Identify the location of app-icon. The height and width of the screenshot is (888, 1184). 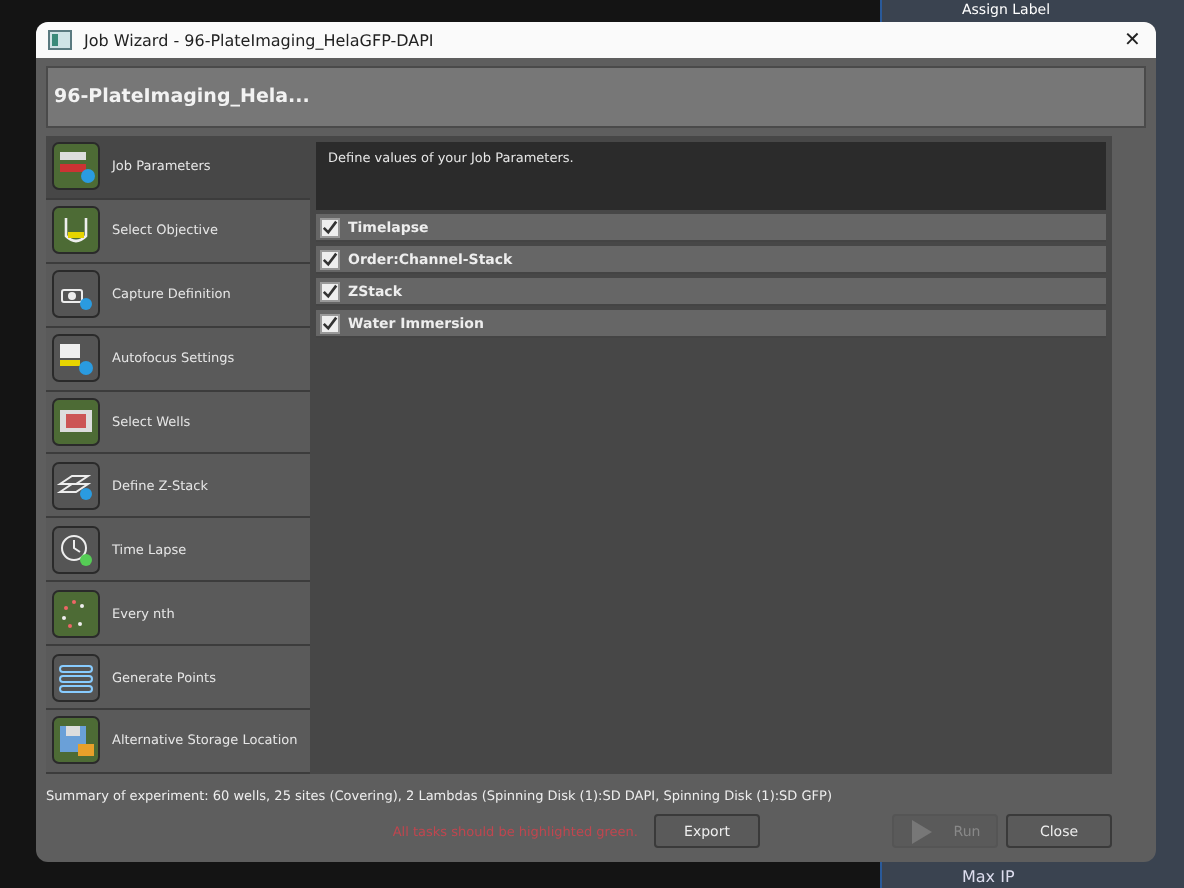
(60, 40).